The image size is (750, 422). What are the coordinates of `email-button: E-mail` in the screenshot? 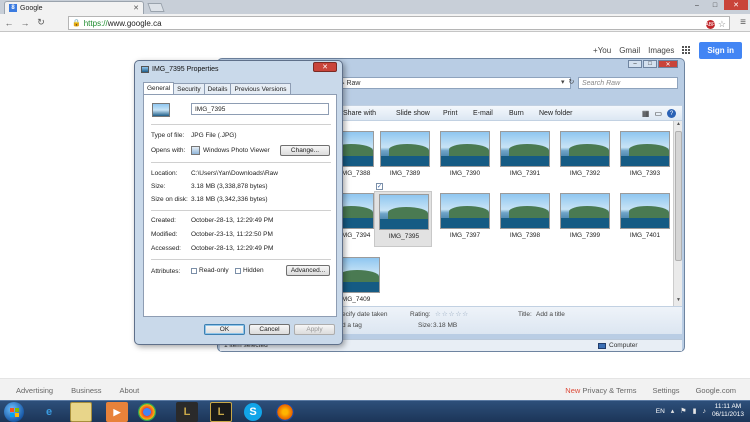 It's located at (483, 113).